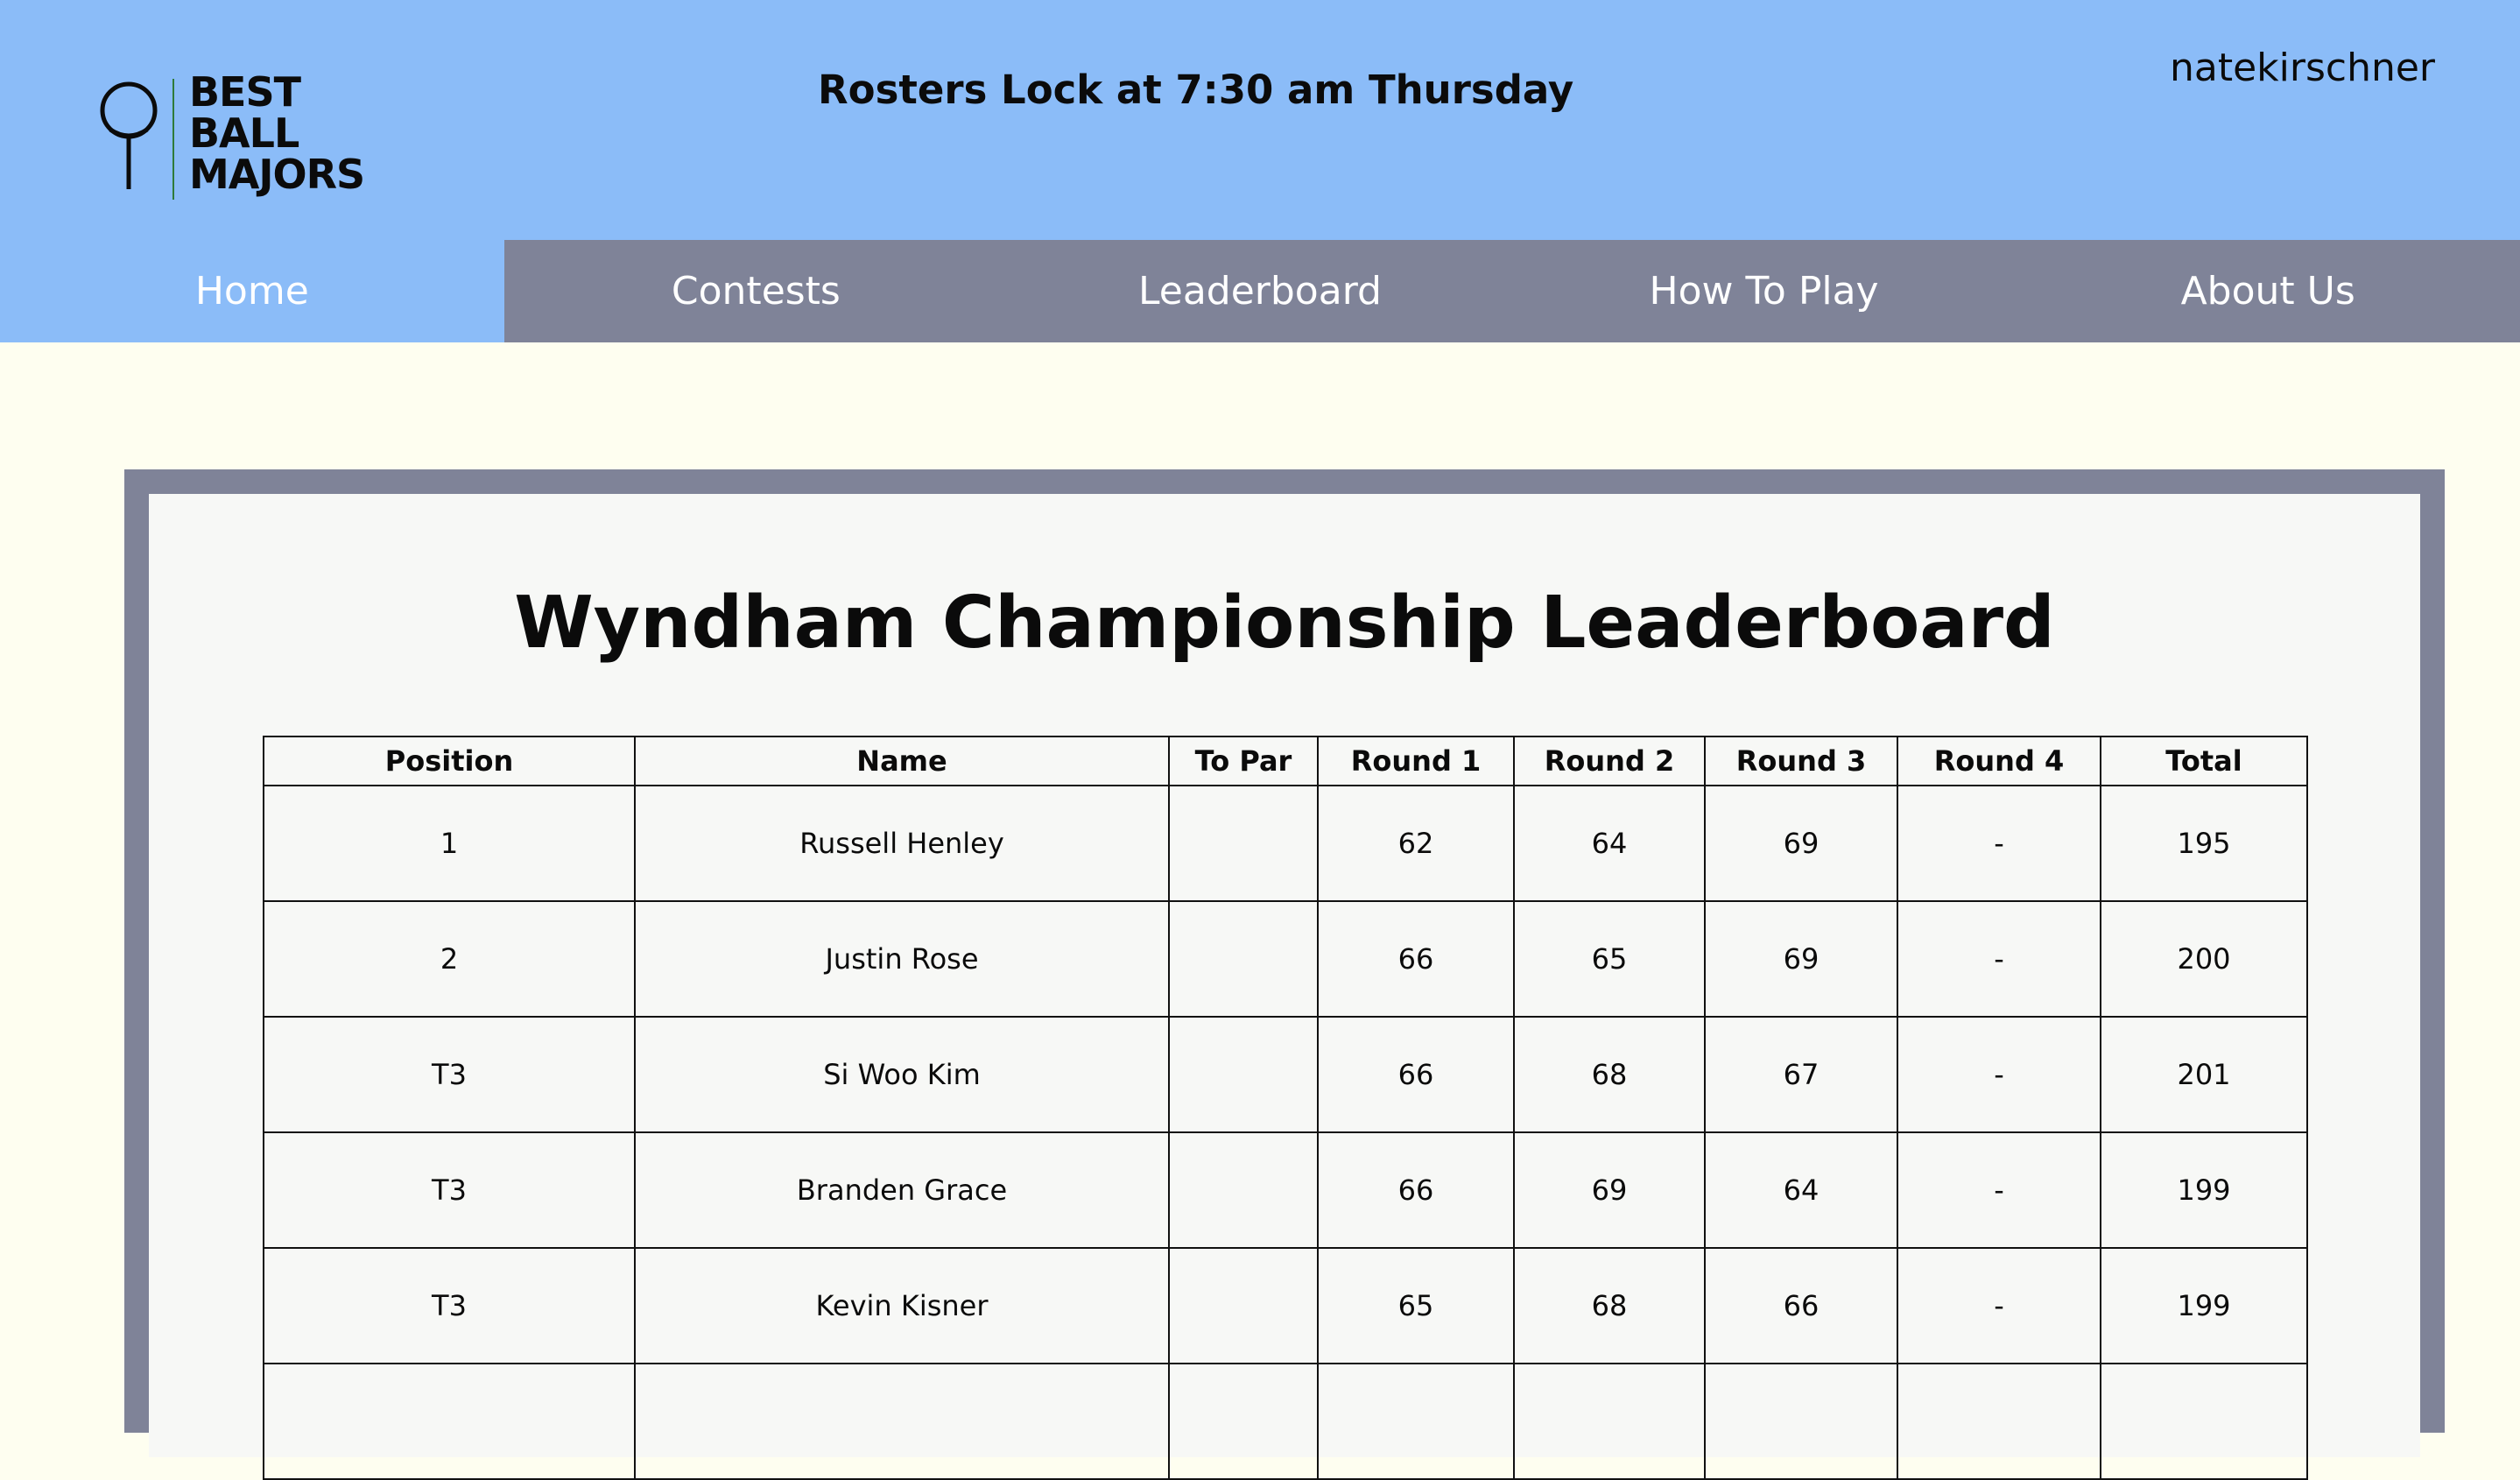 The width and height of the screenshot is (2520, 1480). I want to click on cell-total, so click(2204, 1421).